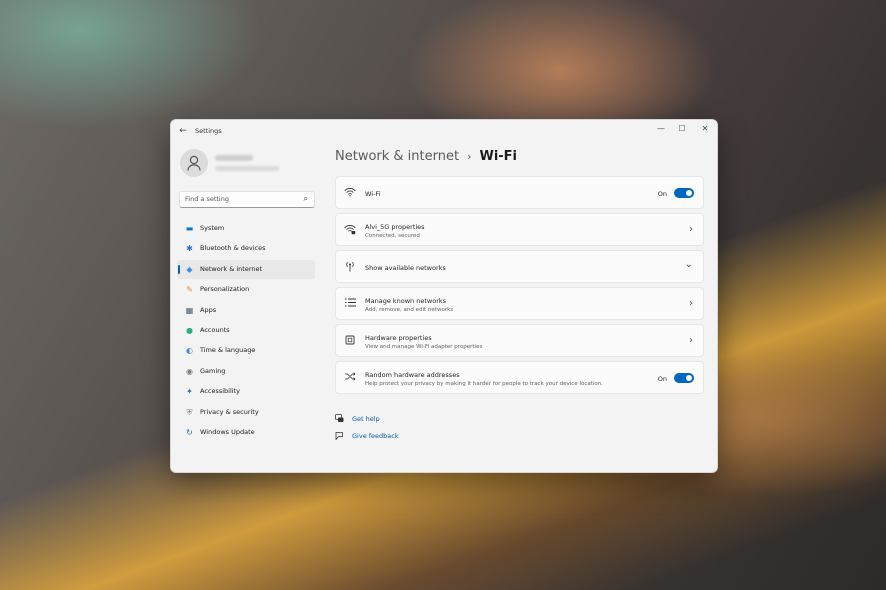 The height and width of the screenshot is (590, 886). I want to click on accounts-icon: ●, so click(189, 330).